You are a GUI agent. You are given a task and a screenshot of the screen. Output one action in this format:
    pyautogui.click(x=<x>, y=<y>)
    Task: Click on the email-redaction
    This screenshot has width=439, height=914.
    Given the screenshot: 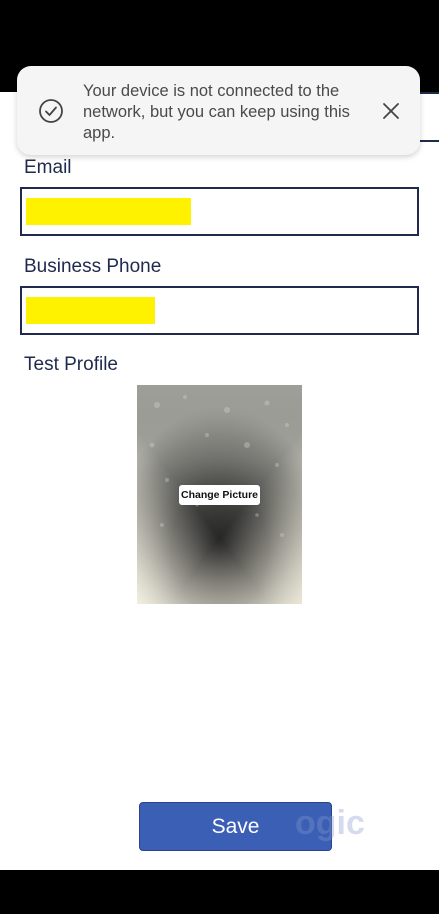 What is the action you would take?
    pyautogui.click(x=108, y=211)
    